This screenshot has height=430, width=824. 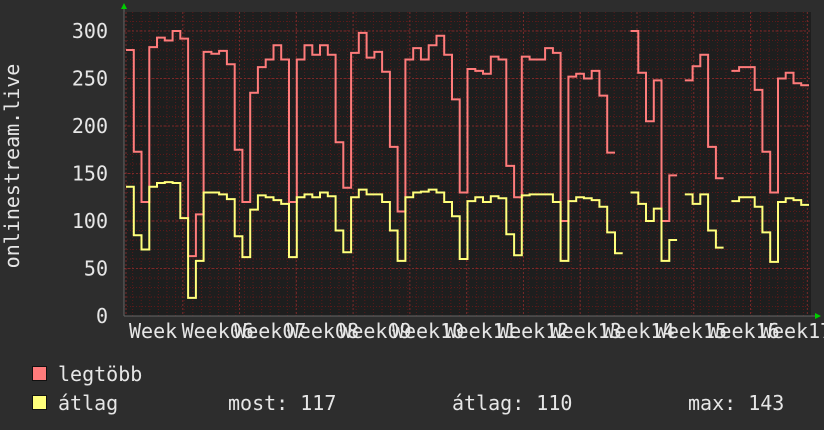 What do you see at coordinates (153, 331) in the screenshot?
I see `x-tick-label: Week` at bounding box center [153, 331].